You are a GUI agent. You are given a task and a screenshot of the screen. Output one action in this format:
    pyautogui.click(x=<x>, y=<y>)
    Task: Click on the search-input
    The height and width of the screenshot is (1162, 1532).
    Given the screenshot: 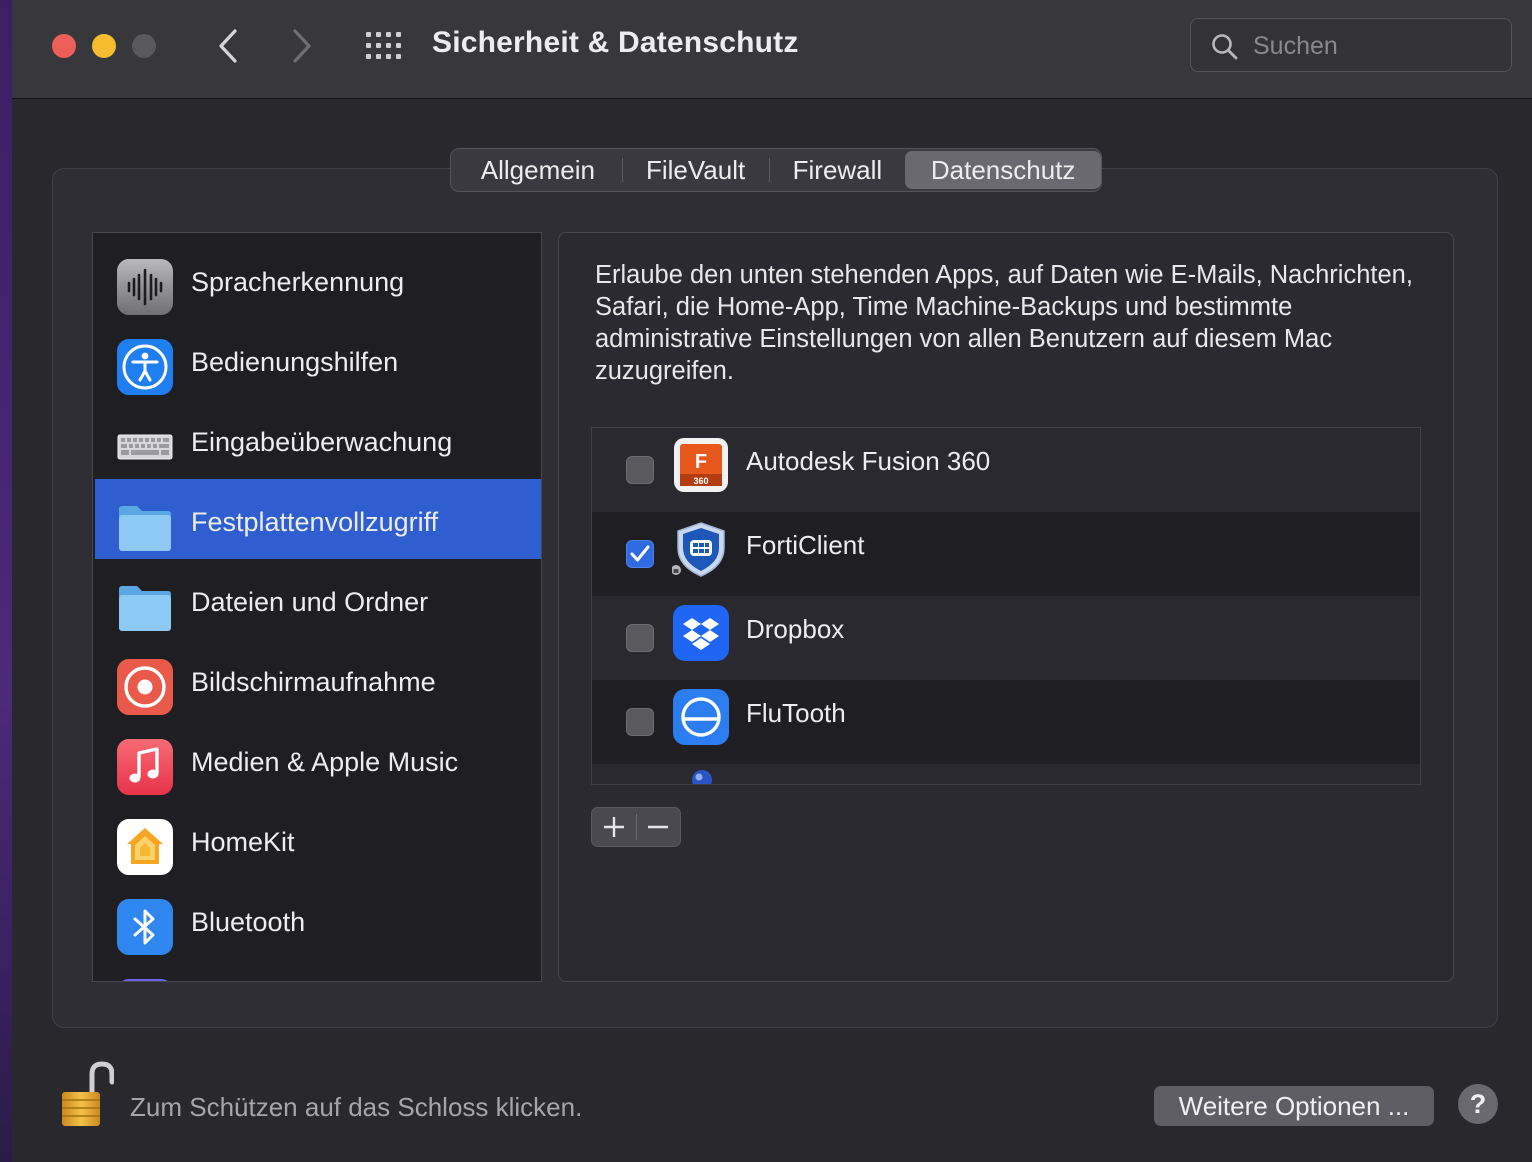 What is the action you would take?
    pyautogui.click(x=1373, y=46)
    